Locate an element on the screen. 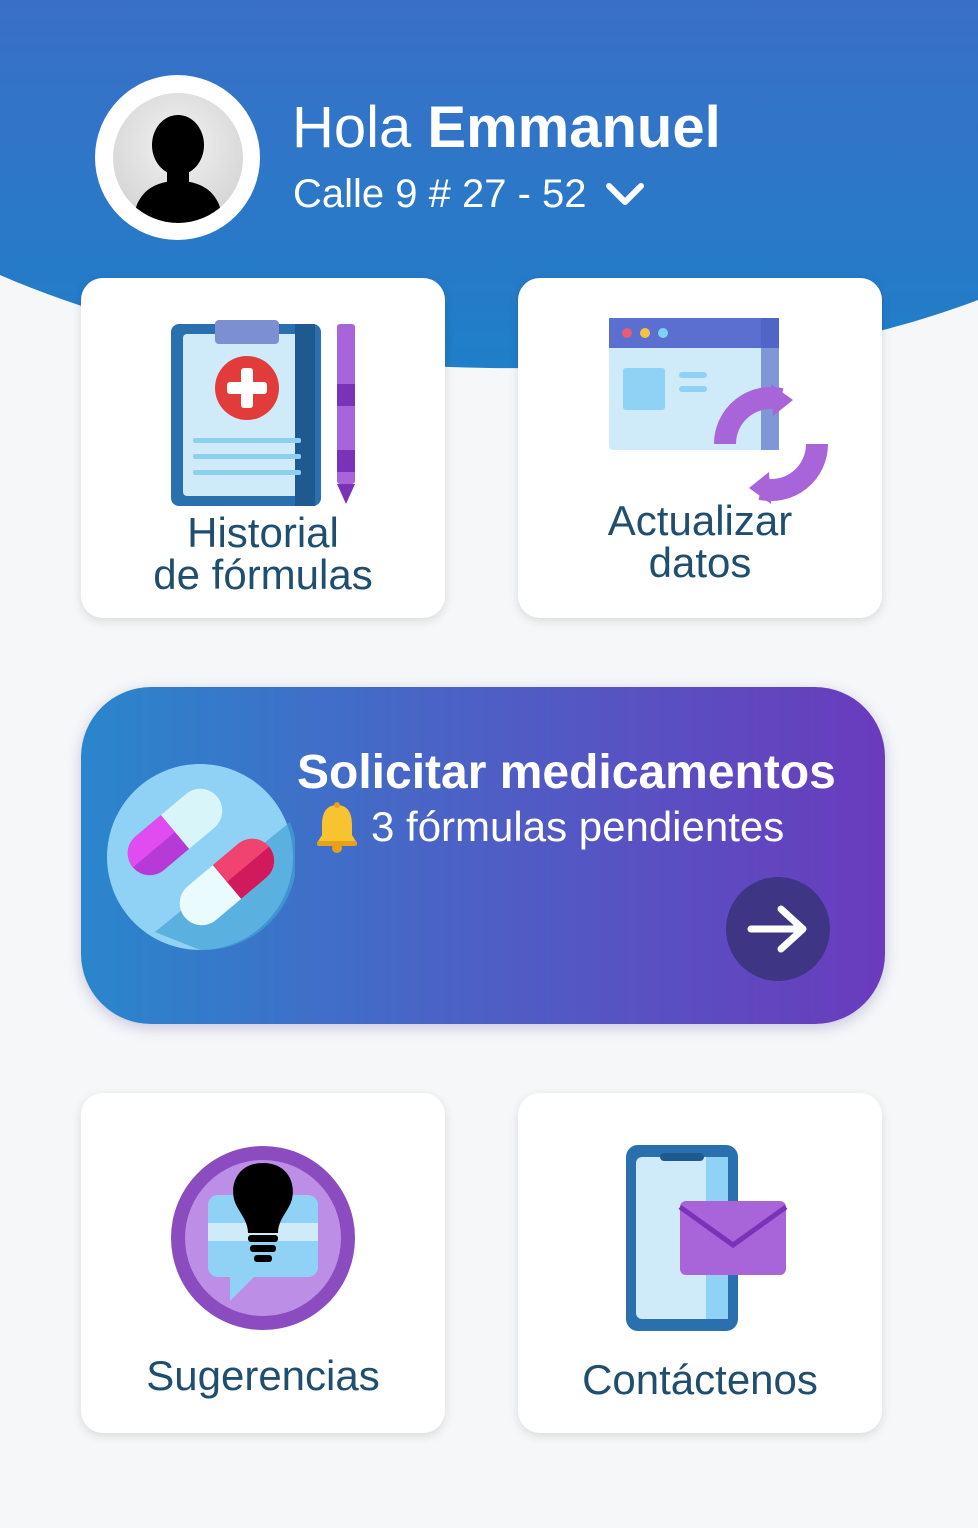 This screenshot has height=1528, width=978. historial-label-line2: de fórmulas is located at coordinates (263, 574).